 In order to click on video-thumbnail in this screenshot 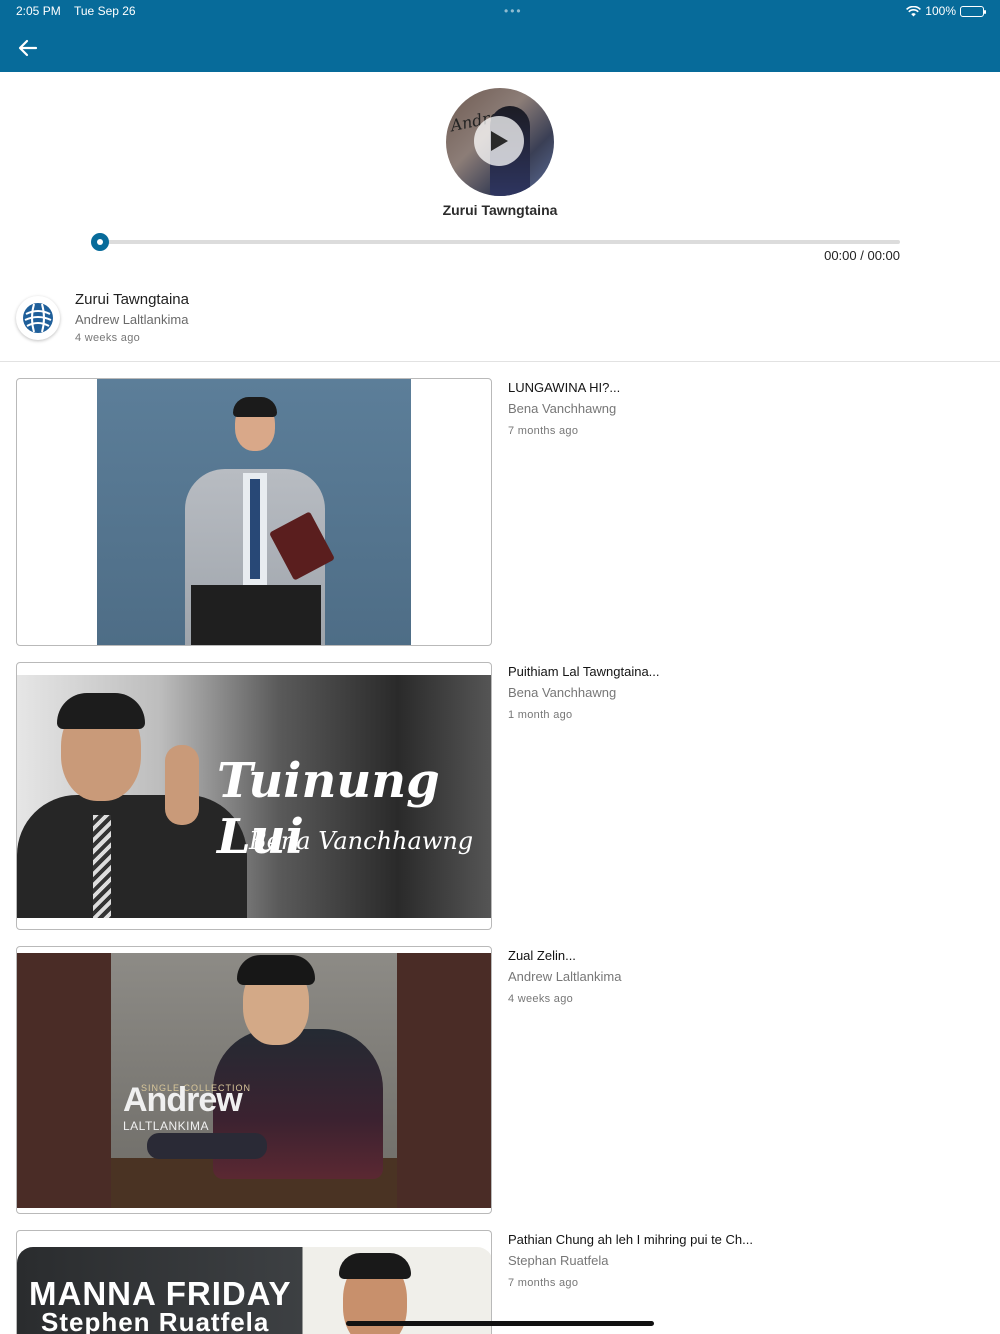, I will do `click(254, 512)`.